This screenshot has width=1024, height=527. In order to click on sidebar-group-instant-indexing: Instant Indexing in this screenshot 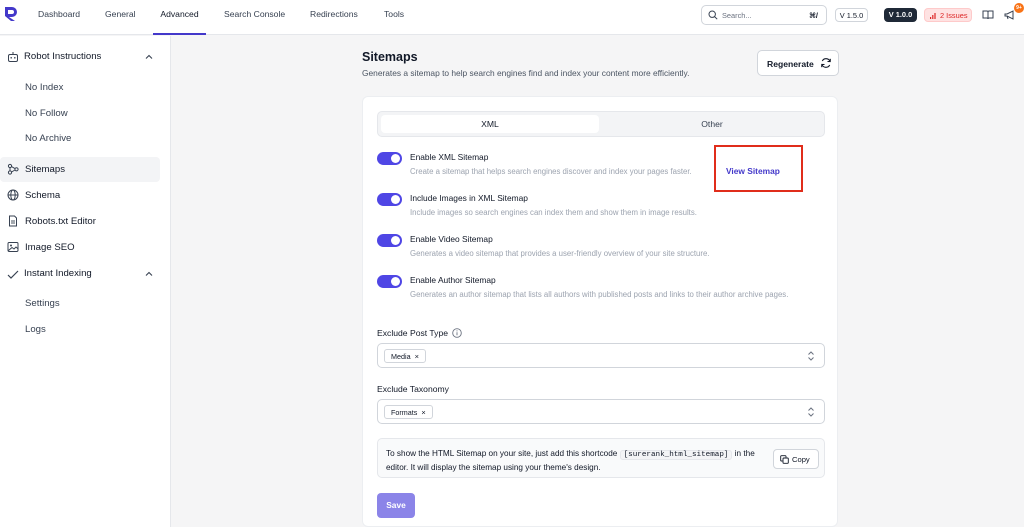, I will do `click(83, 274)`.